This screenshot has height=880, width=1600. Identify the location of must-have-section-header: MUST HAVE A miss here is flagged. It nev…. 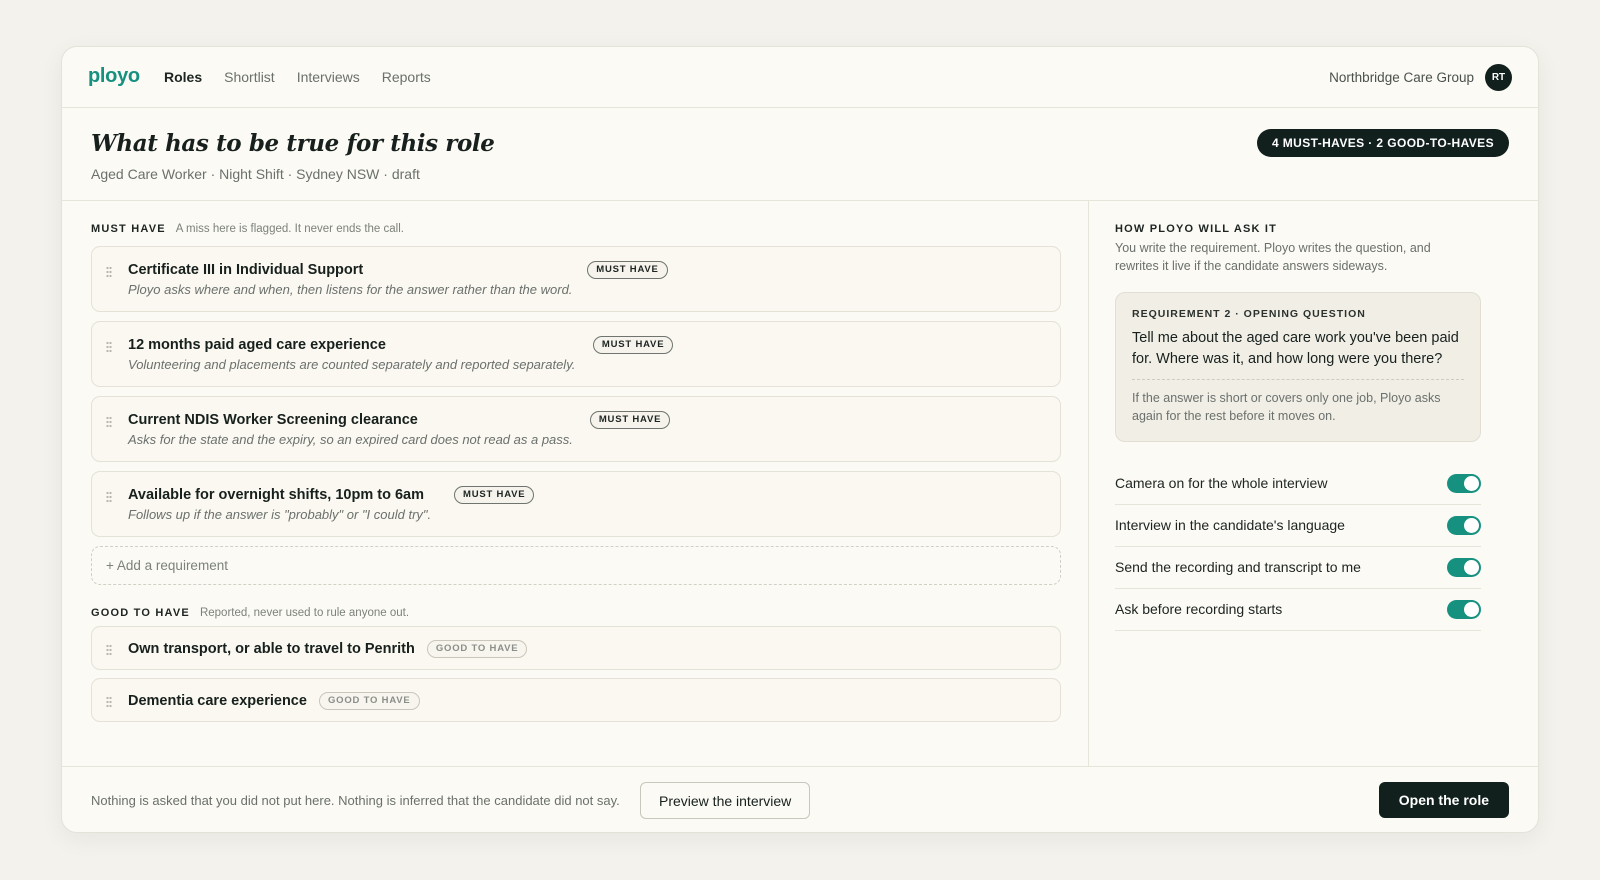
(247, 229).